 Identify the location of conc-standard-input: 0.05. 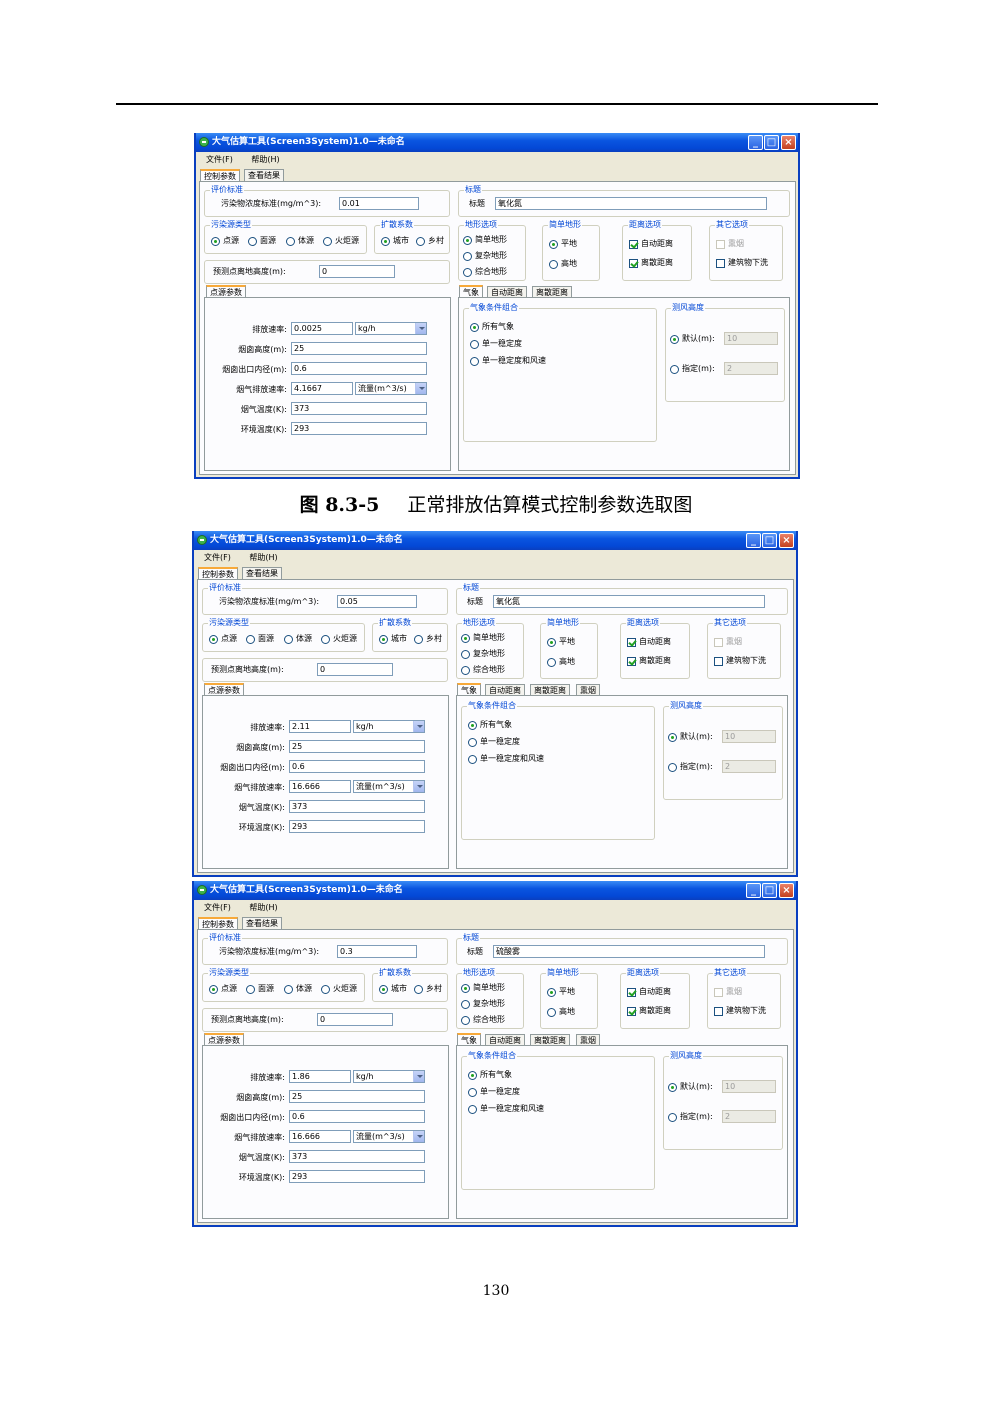
(377, 601).